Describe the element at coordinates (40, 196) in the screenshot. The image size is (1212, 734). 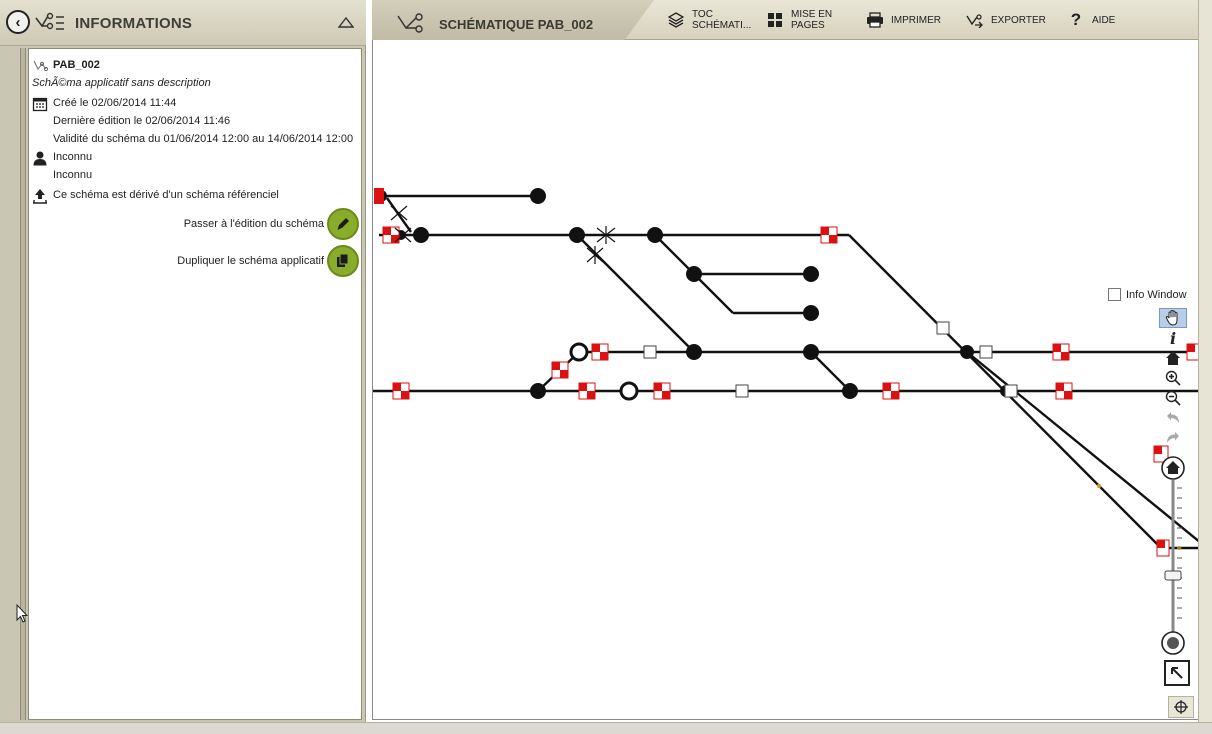
I see `derived-icon` at that location.